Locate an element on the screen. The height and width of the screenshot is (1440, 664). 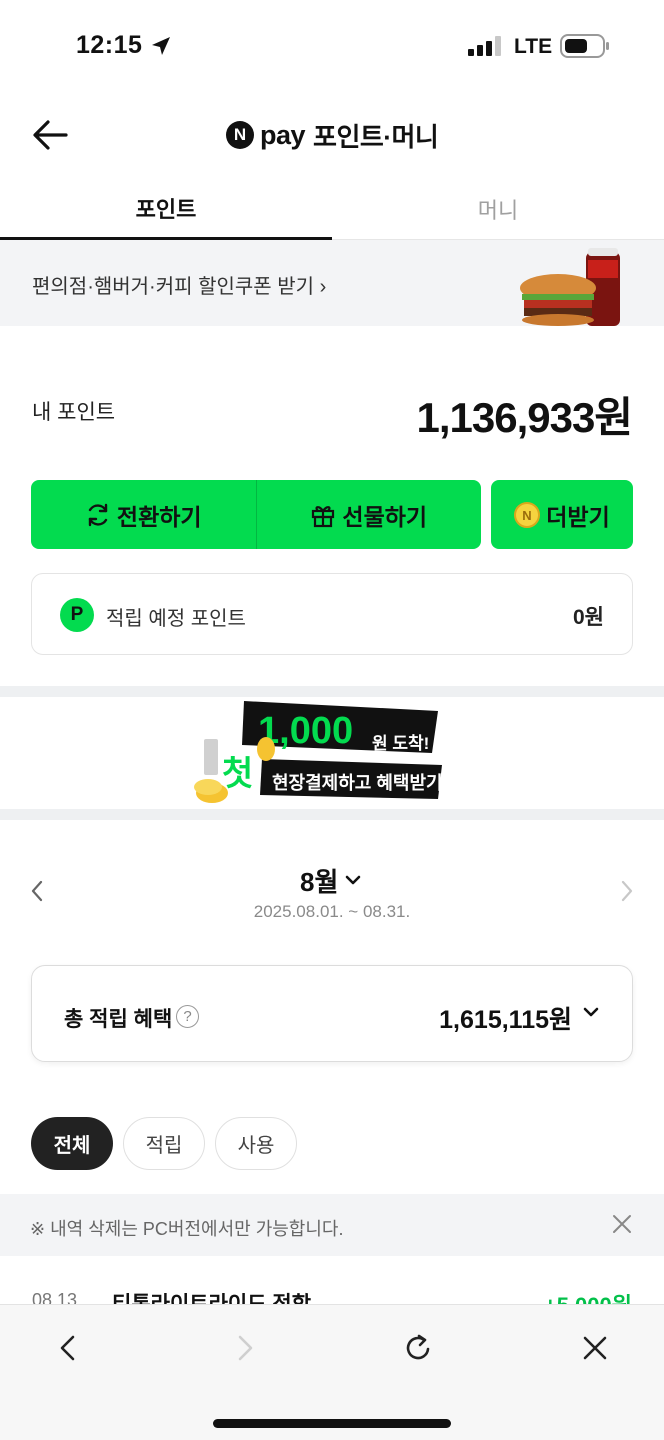
history-title: 티톡라이트라이드 적합 is located at coordinates (211, 1296).